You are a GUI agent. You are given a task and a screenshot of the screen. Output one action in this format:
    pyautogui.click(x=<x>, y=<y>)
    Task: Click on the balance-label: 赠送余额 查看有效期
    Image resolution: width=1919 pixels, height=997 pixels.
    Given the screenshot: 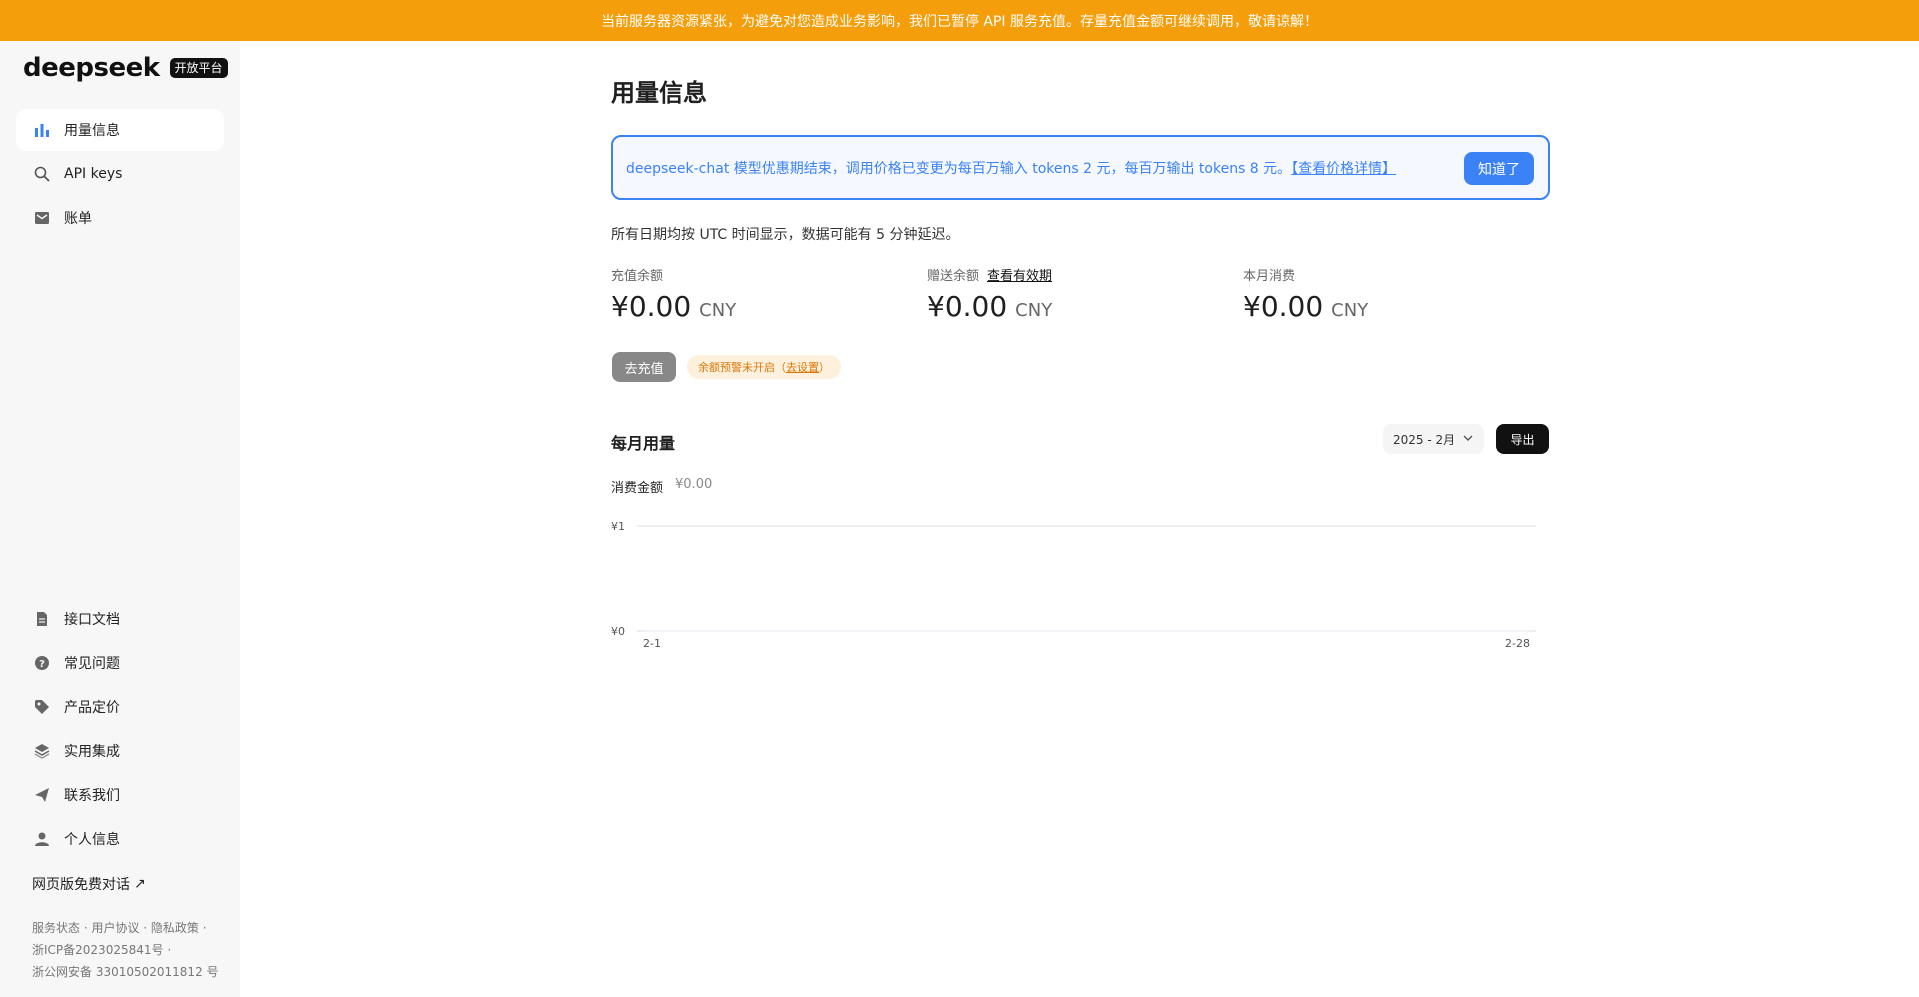 What is the action you would take?
    pyautogui.click(x=1077, y=274)
    